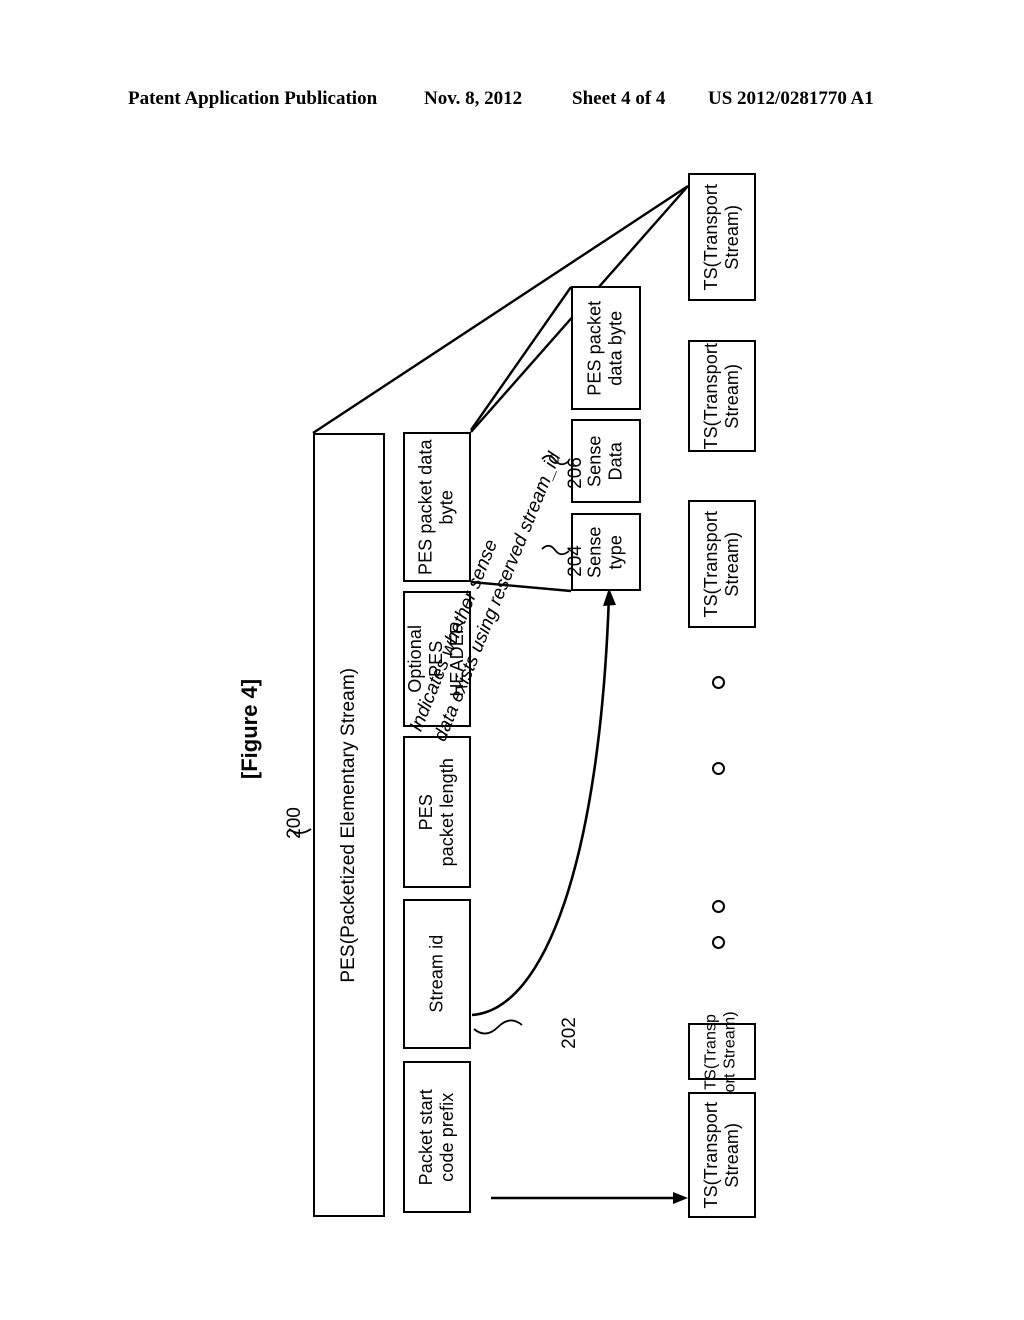 This screenshot has width=1024, height=1320. What do you see at coordinates (250, 729) in the screenshot?
I see `figure-caption-text: [Figure 4]` at bounding box center [250, 729].